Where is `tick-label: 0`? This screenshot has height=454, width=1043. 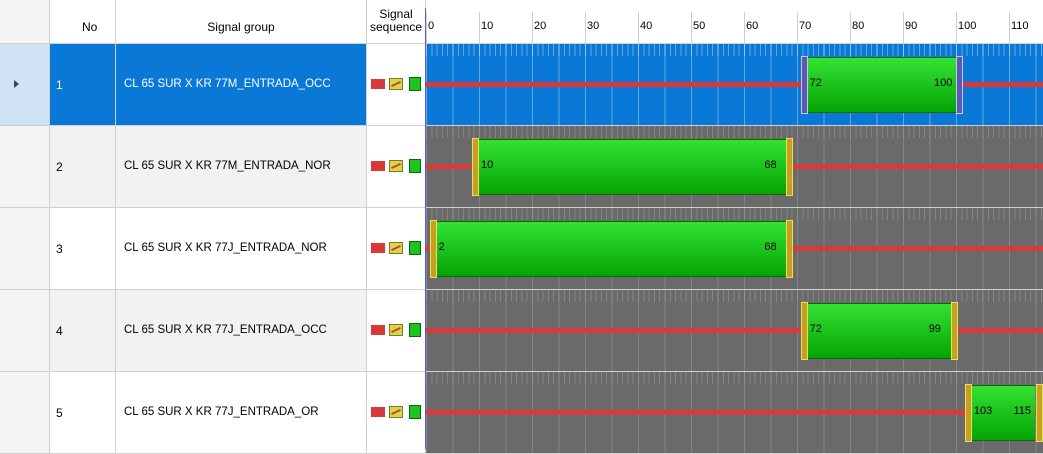 tick-label: 0 is located at coordinates (431, 26).